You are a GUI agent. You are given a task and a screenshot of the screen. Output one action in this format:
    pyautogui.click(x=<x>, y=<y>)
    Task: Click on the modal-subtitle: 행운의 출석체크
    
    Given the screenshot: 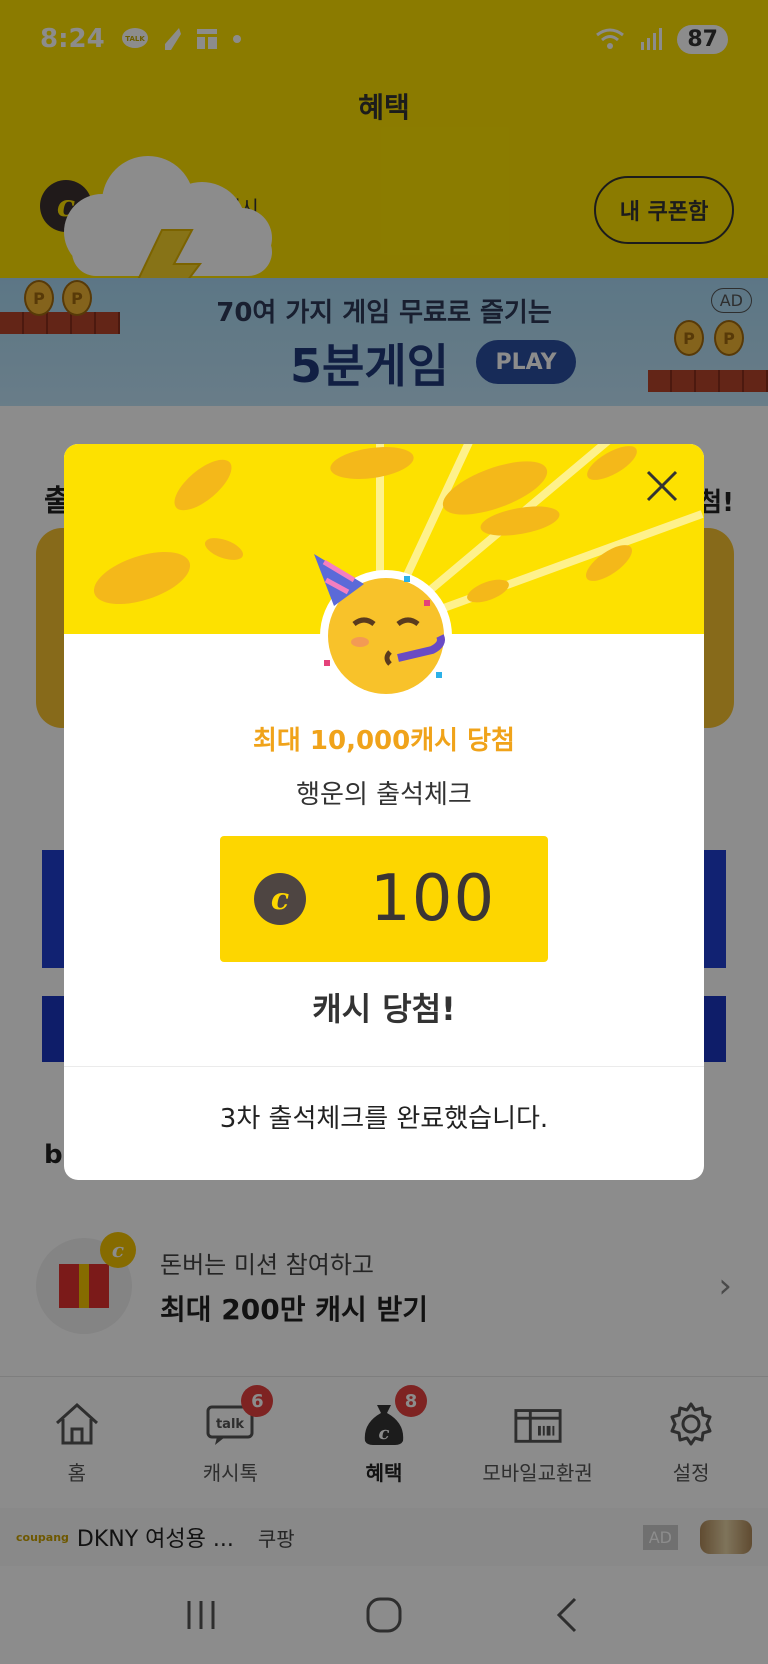 What is the action you would take?
    pyautogui.click(x=384, y=795)
    